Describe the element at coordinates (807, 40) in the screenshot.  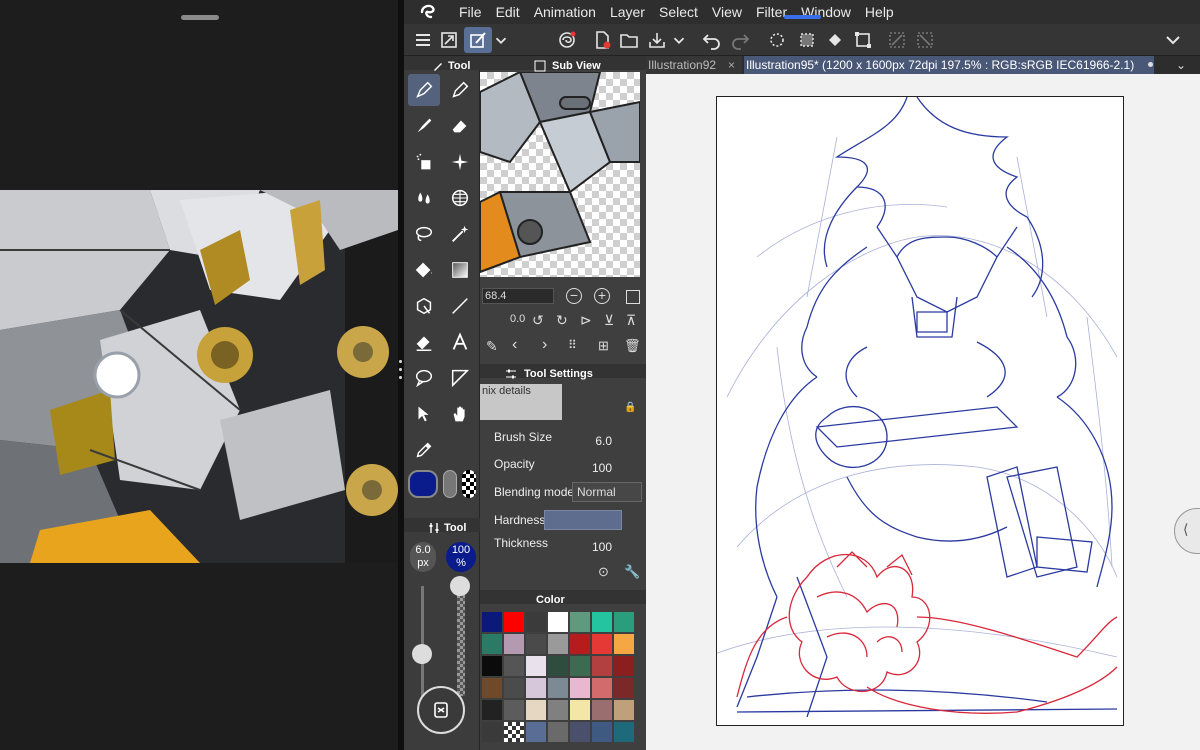
I see `select-all-icon` at that location.